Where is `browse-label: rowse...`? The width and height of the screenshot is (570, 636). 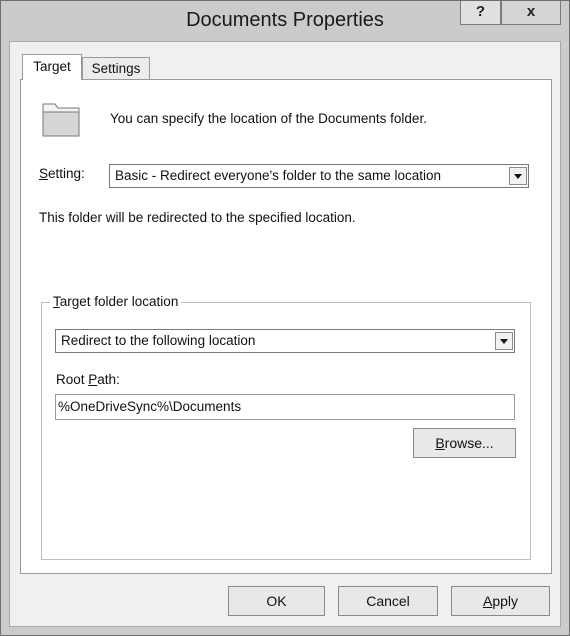
browse-label: rowse... is located at coordinates (469, 443).